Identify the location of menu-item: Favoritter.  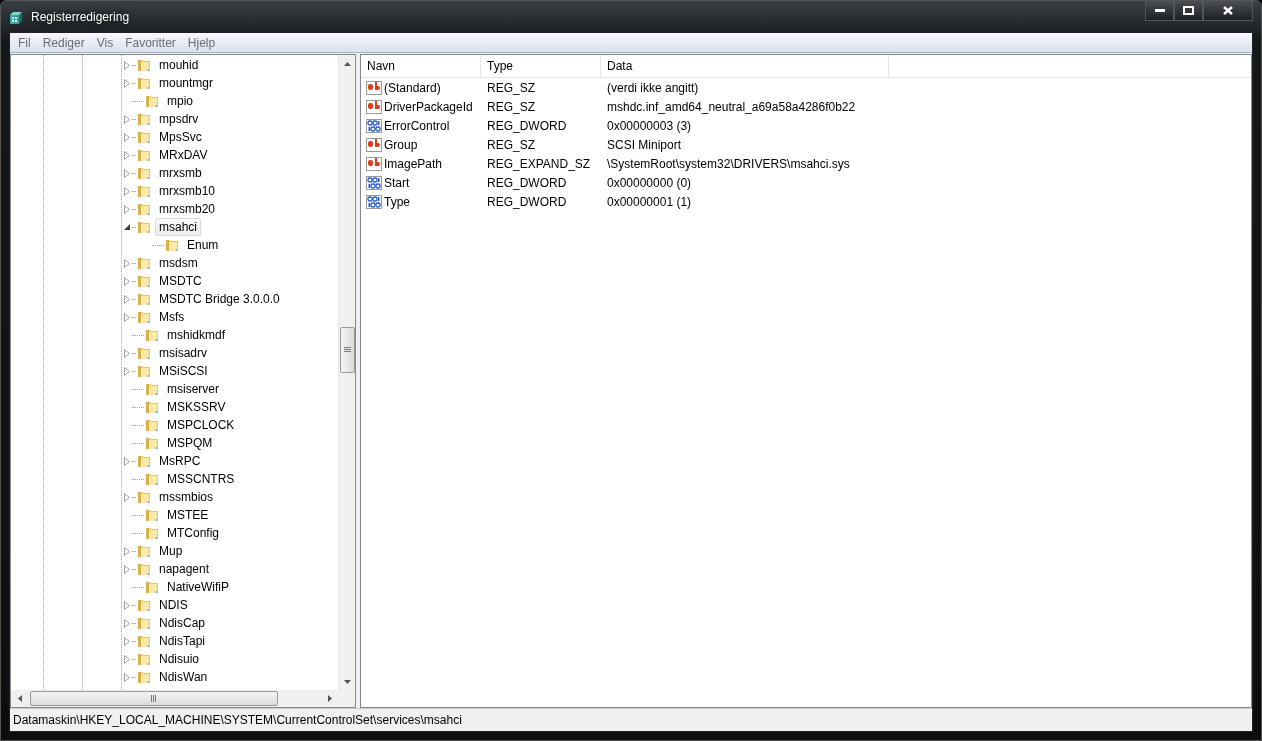
(150, 42).